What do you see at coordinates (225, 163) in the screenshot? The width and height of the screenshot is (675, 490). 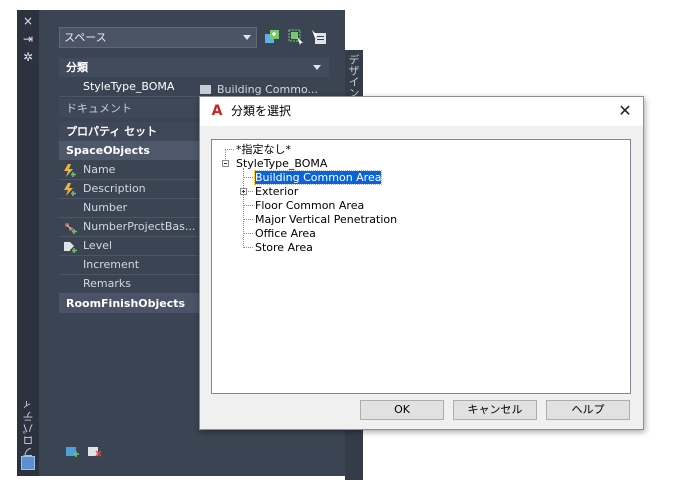 I see `collapse-toggle-icon` at bounding box center [225, 163].